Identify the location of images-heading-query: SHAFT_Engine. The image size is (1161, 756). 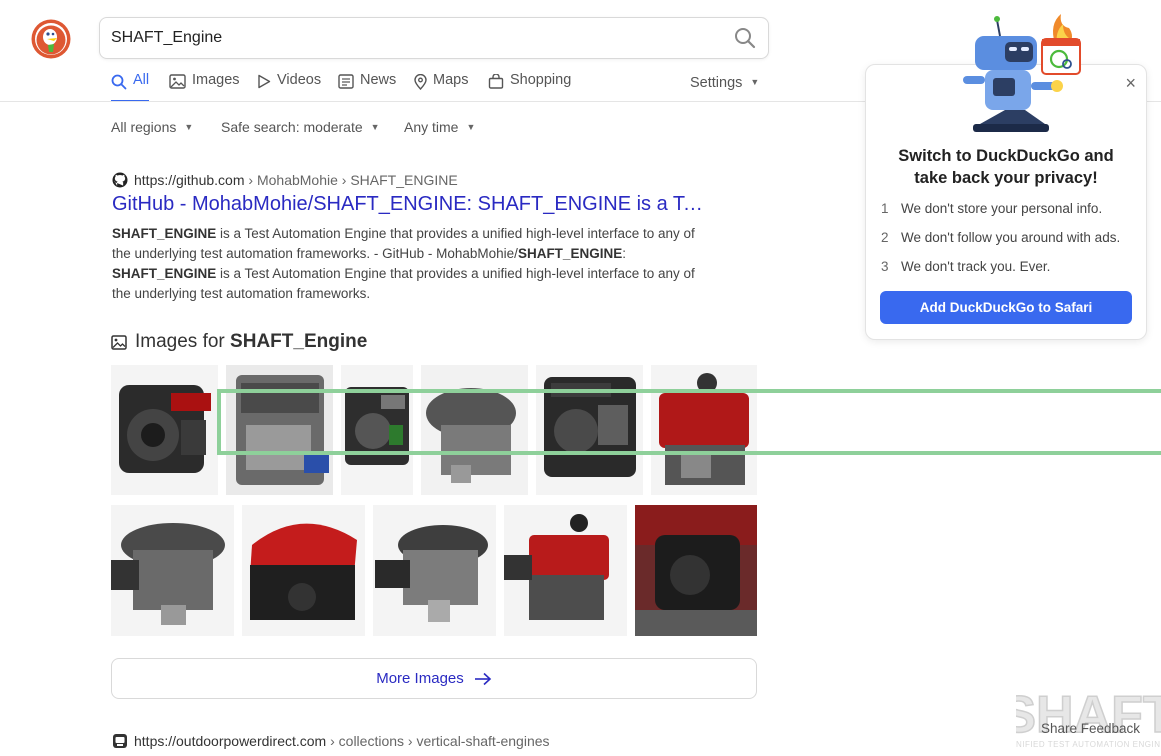
(299, 341).